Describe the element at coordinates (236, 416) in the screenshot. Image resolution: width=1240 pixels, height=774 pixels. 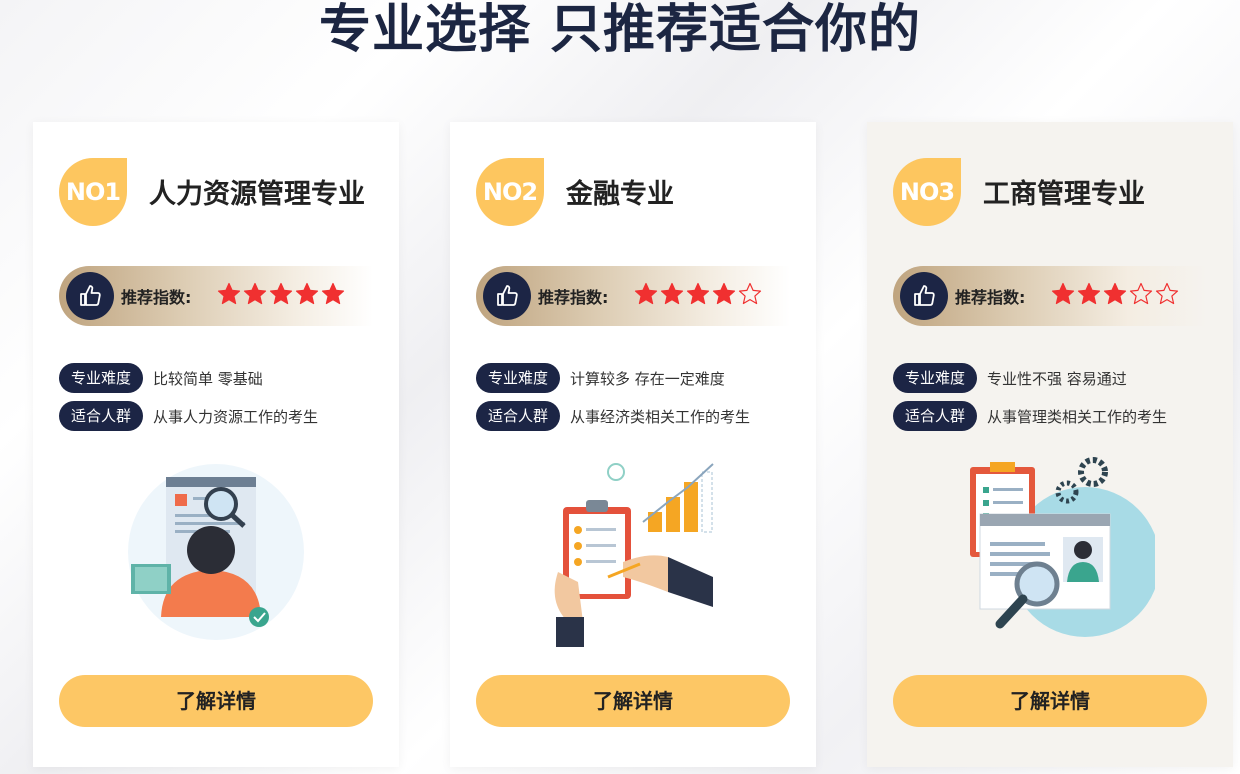
I see `audience-text: 从事人力资源工作的考生` at that location.